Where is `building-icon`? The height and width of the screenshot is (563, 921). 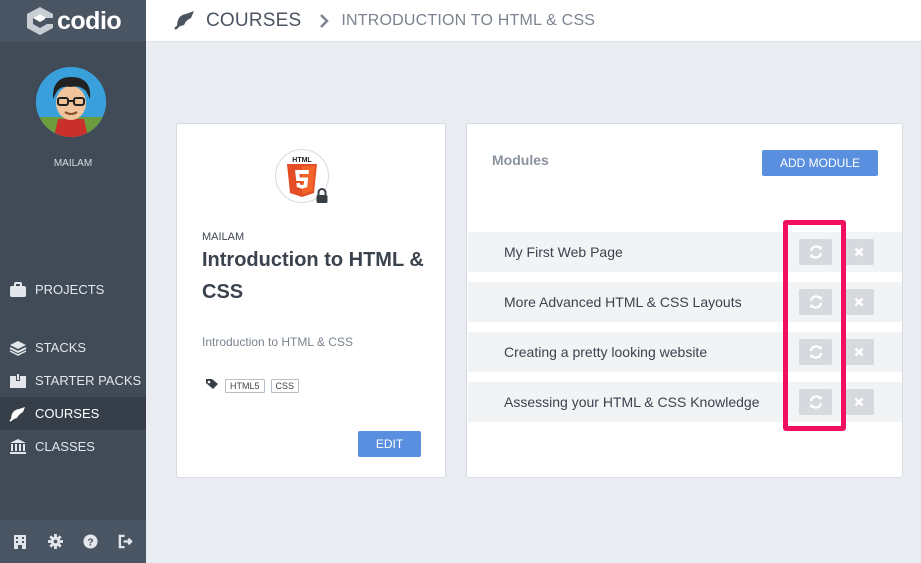
building-icon is located at coordinates (20, 542).